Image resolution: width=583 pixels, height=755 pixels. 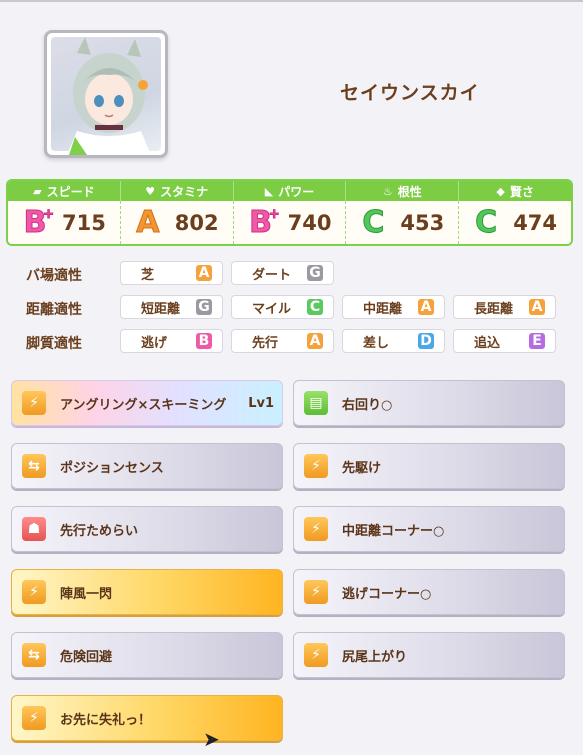 I want to click on aptitude-name: 先行, so click(x=265, y=343).